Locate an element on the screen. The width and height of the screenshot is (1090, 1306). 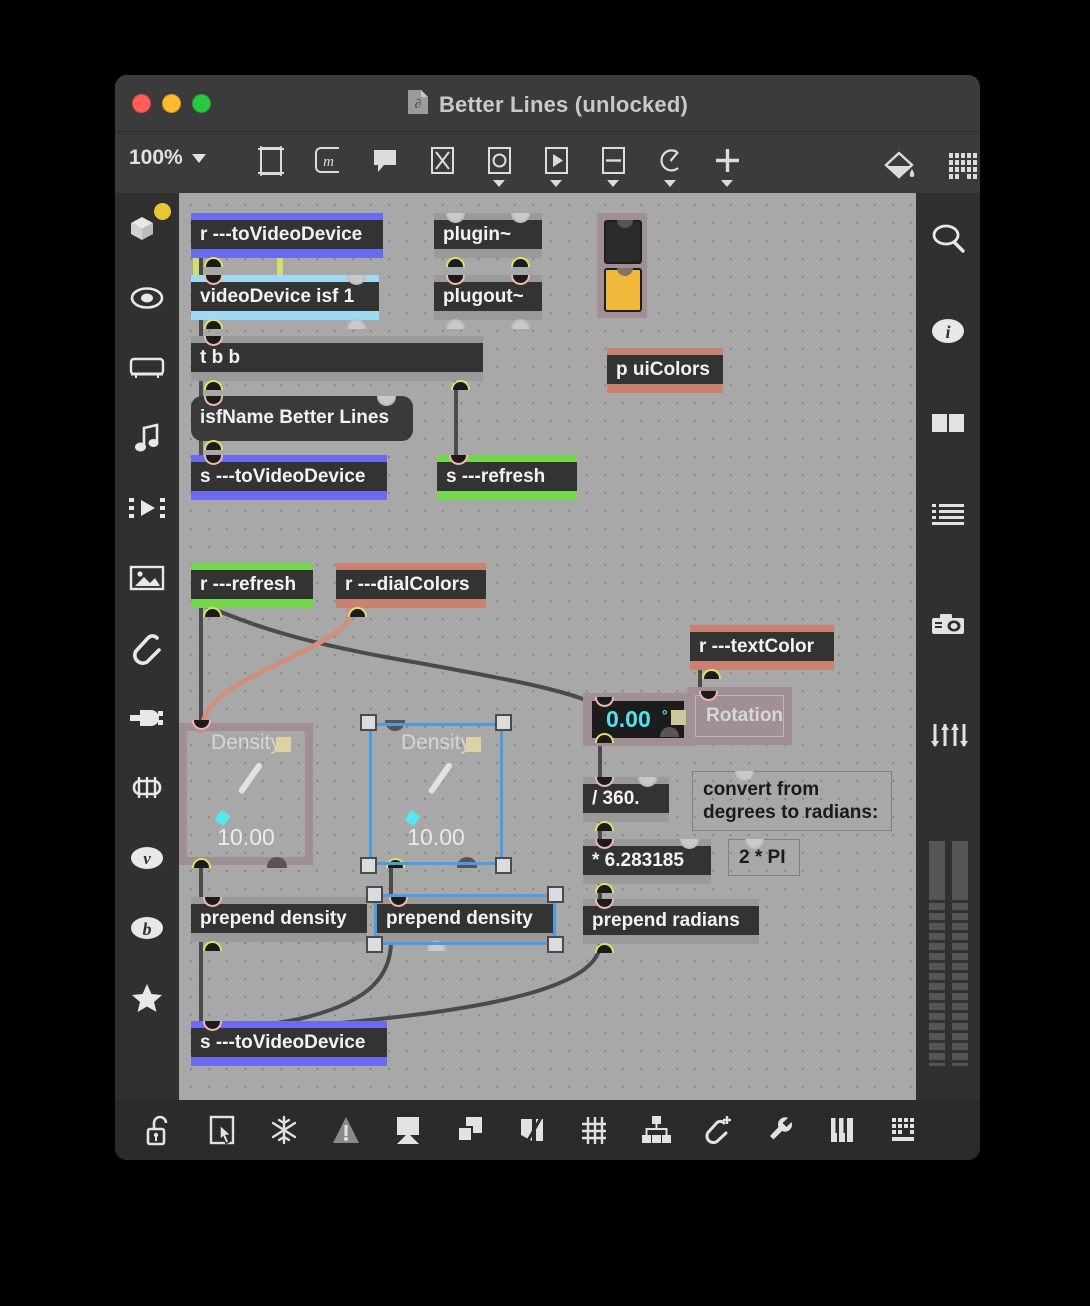
button-object-icon is located at coordinates (498, 164).